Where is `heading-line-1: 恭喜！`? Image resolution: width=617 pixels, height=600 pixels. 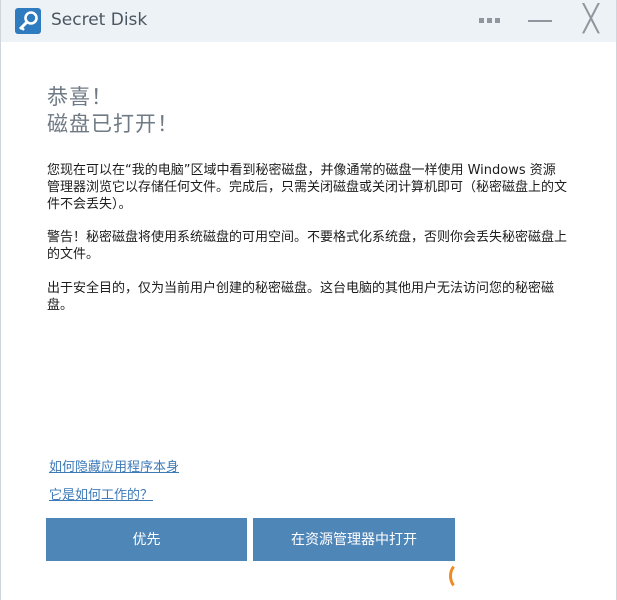
heading-line-1: 恭喜！ is located at coordinates (80, 97).